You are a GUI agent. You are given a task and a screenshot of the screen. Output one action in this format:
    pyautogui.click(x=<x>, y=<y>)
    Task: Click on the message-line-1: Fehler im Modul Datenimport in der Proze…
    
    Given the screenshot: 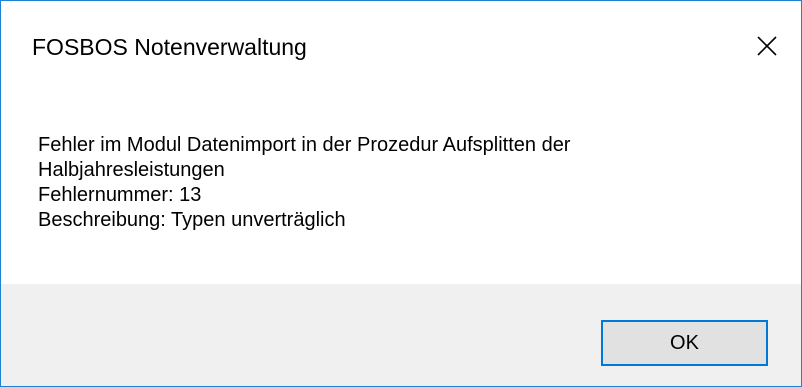 What is the action you would take?
    pyautogui.click(x=304, y=145)
    